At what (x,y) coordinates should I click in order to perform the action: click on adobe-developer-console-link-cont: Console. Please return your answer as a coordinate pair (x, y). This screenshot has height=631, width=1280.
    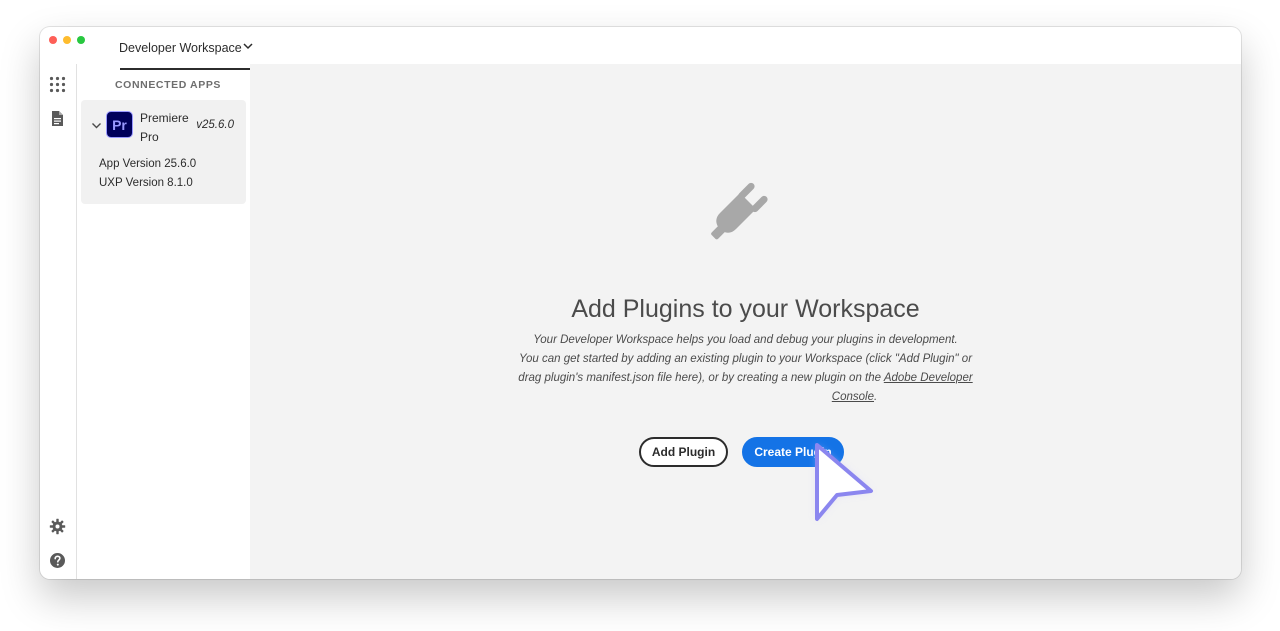
    Looking at the image, I should click on (853, 397).